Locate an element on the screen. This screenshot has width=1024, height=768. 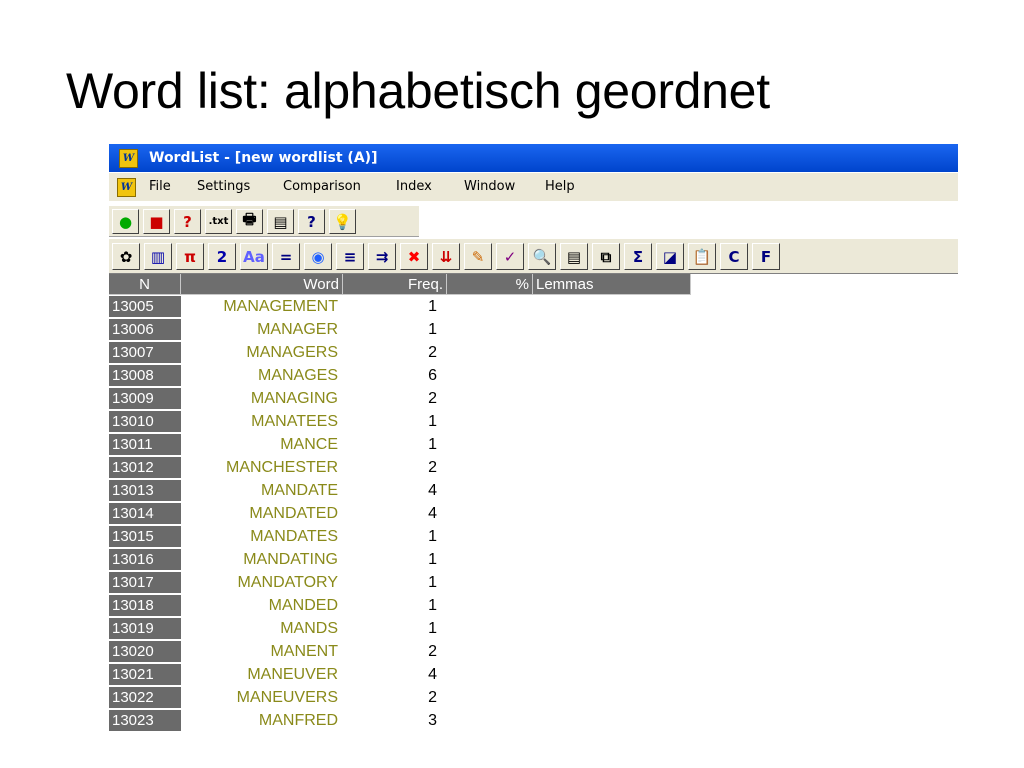
pencil-button: ✎ is located at coordinates (478, 256).